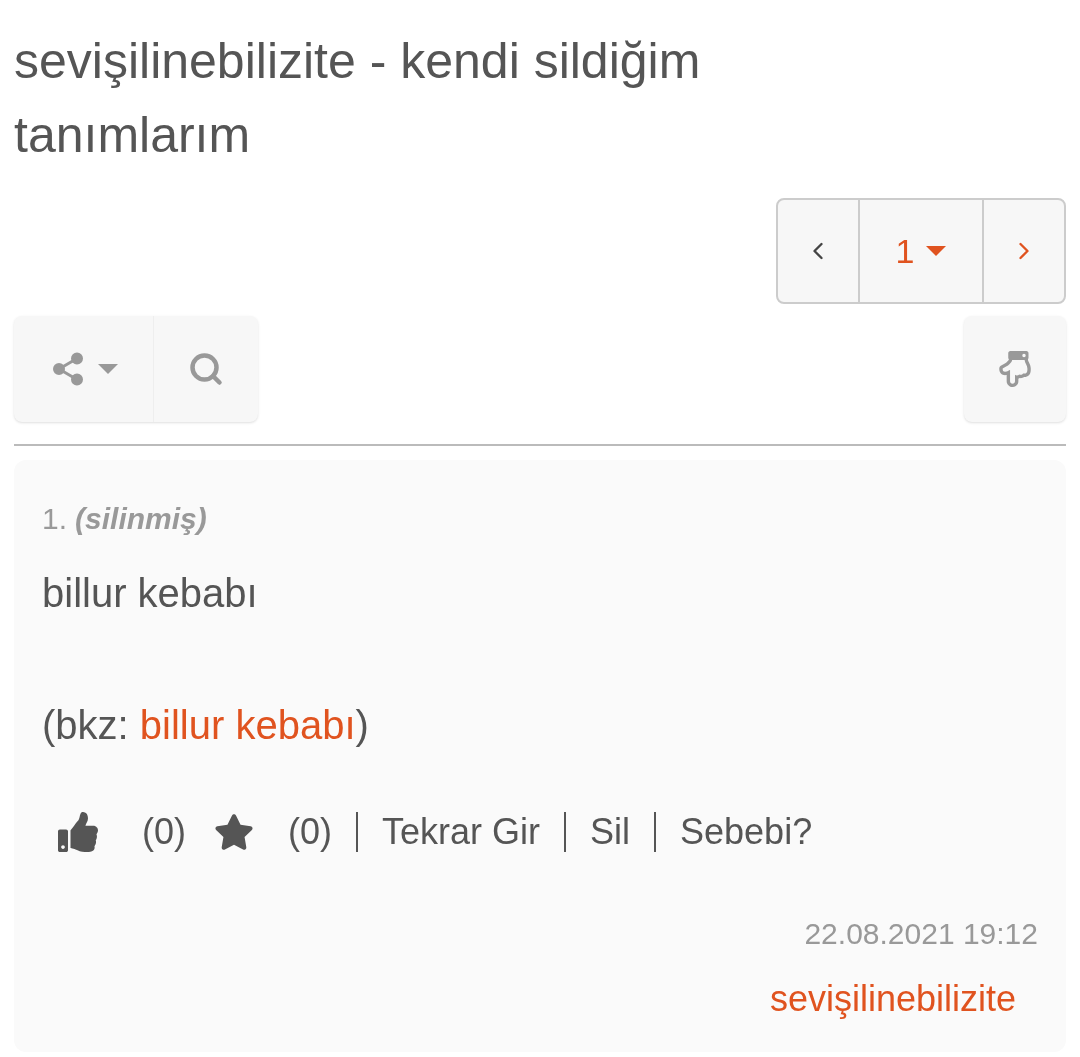 The height and width of the screenshot is (1057, 1080). I want to click on favorite-count: (0), so click(310, 832).